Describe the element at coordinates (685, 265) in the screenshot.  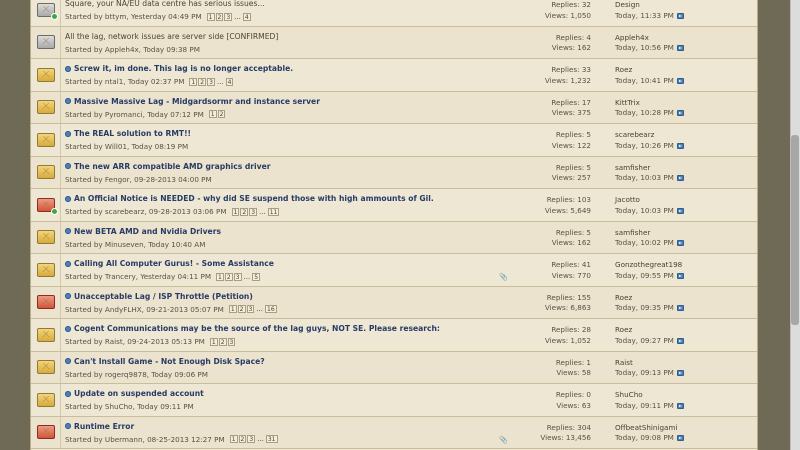
I see `last-poster-link: Gonzothegreat198` at that location.